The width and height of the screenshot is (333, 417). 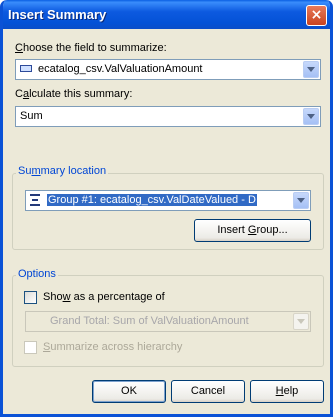 I want to click on percentage-combobox: Grand Total: Sum of ValValuationAmount, so click(x=168, y=321).